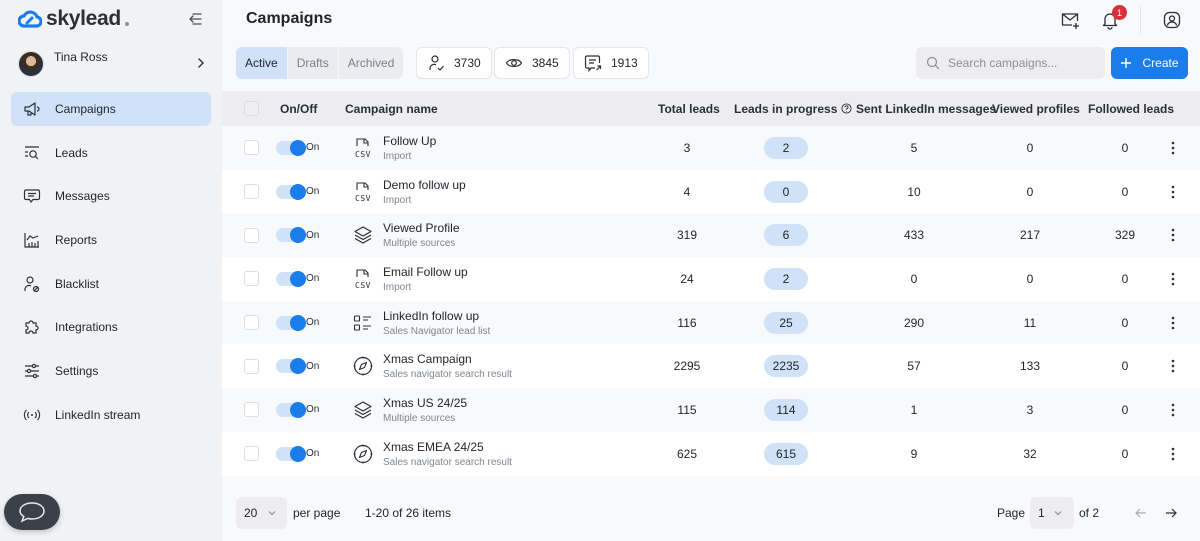 The height and width of the screenshot is (541, 1200). What do you see at coordinates (1172, 20) in the screenshot?
I see `account-button` at bounding box center [1172, 20].